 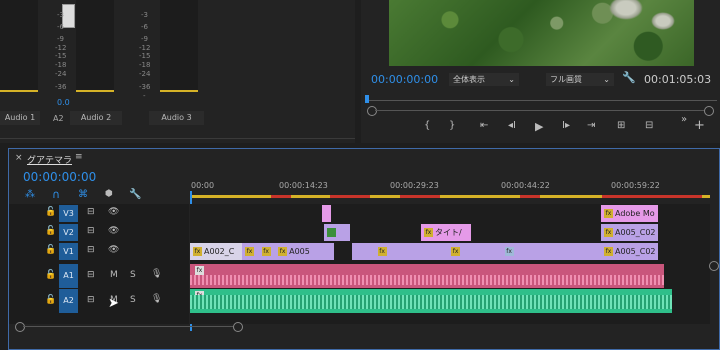 I want to click on timeline-zoom-handle, so click(x=714, y=266).